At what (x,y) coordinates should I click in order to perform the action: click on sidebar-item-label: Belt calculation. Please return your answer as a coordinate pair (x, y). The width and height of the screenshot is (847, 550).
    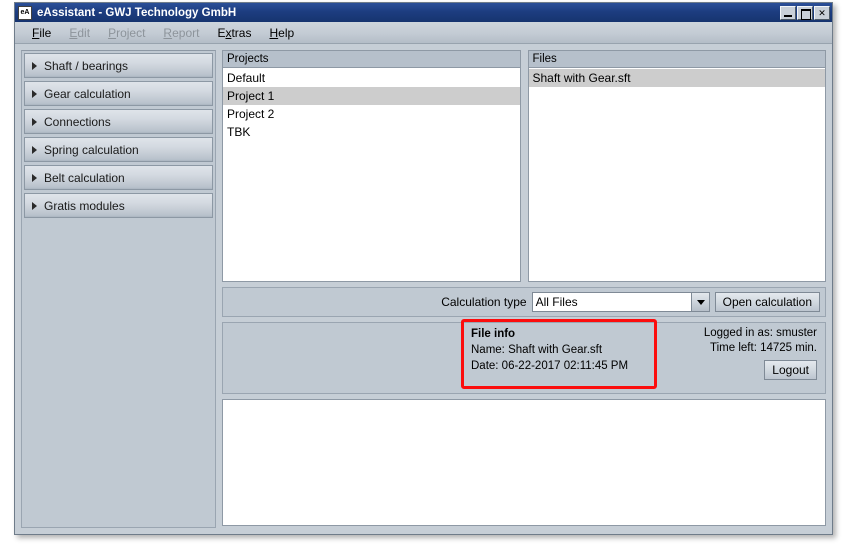
    Looking at the image, I should click on (84, 177).